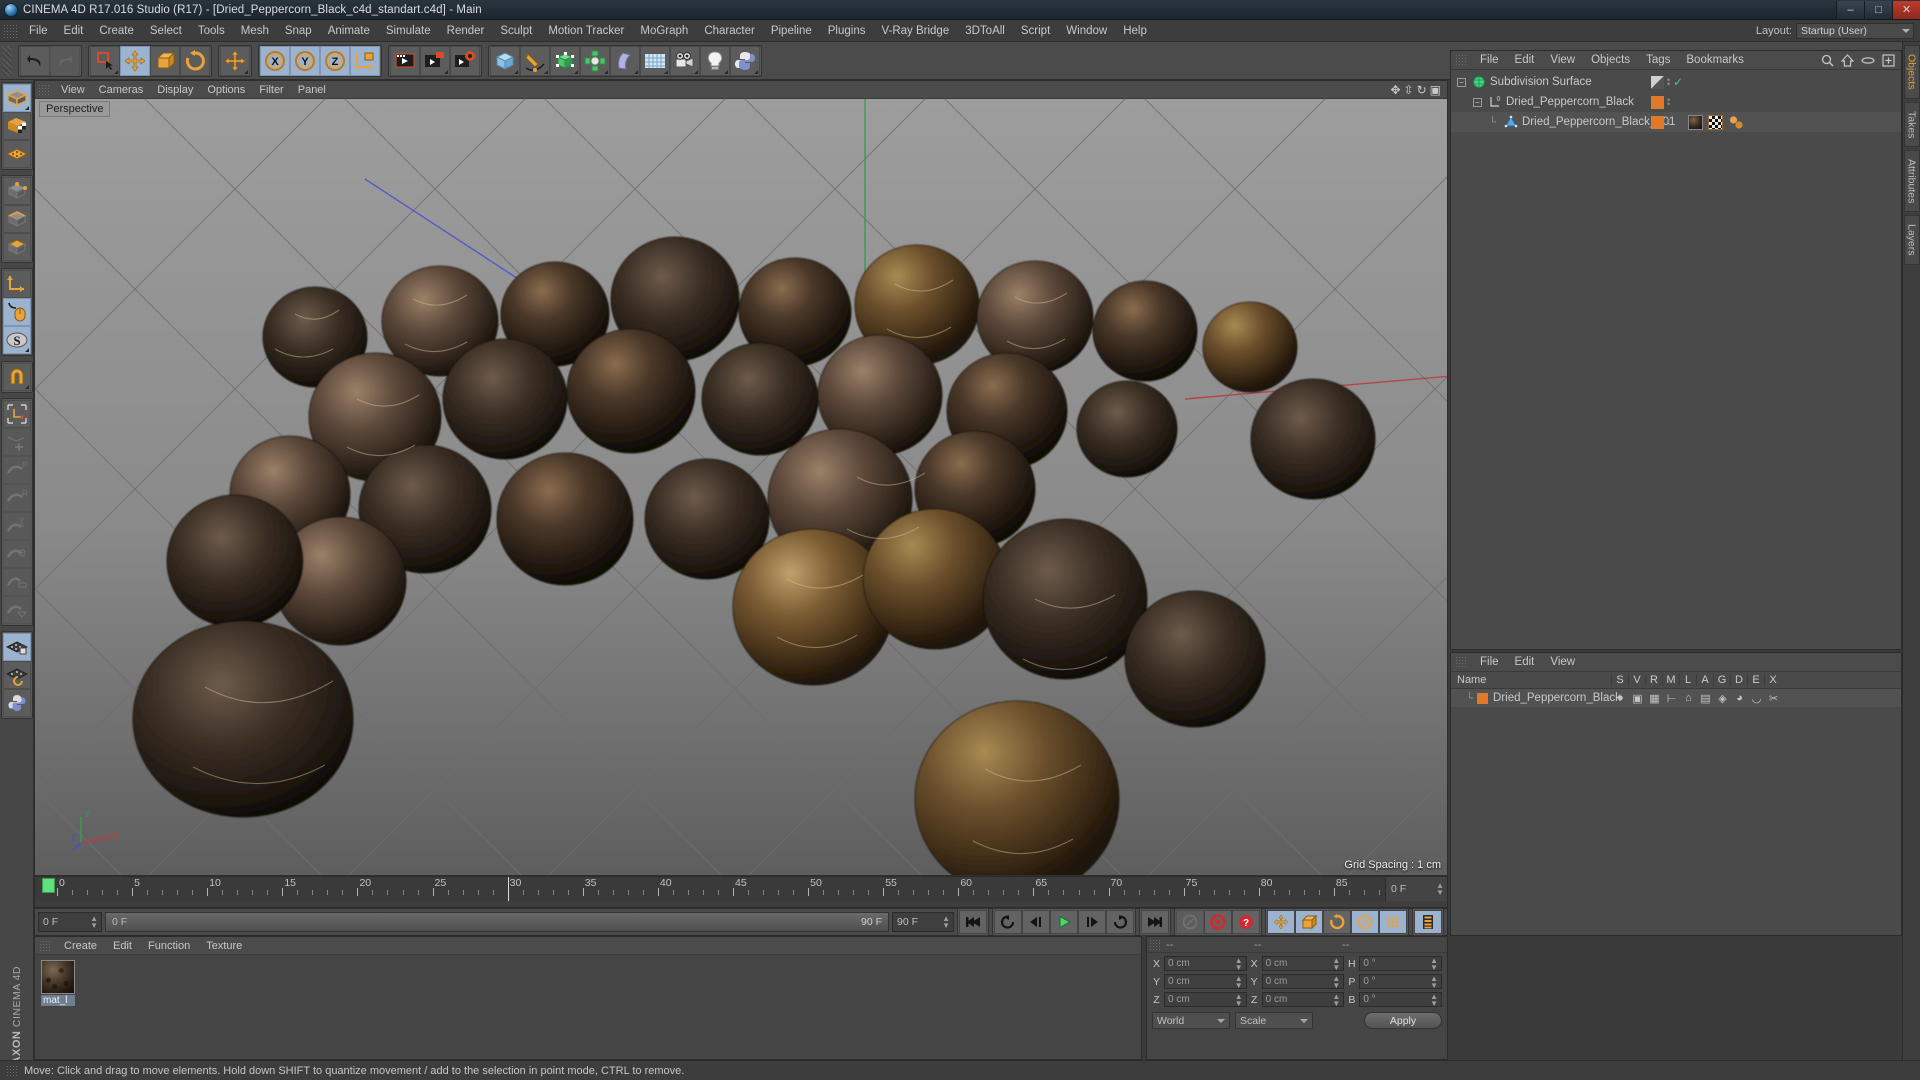  Describe the element at coordinates (275, 60) in the screenshot. I see `axis-x-button: X` at that location.